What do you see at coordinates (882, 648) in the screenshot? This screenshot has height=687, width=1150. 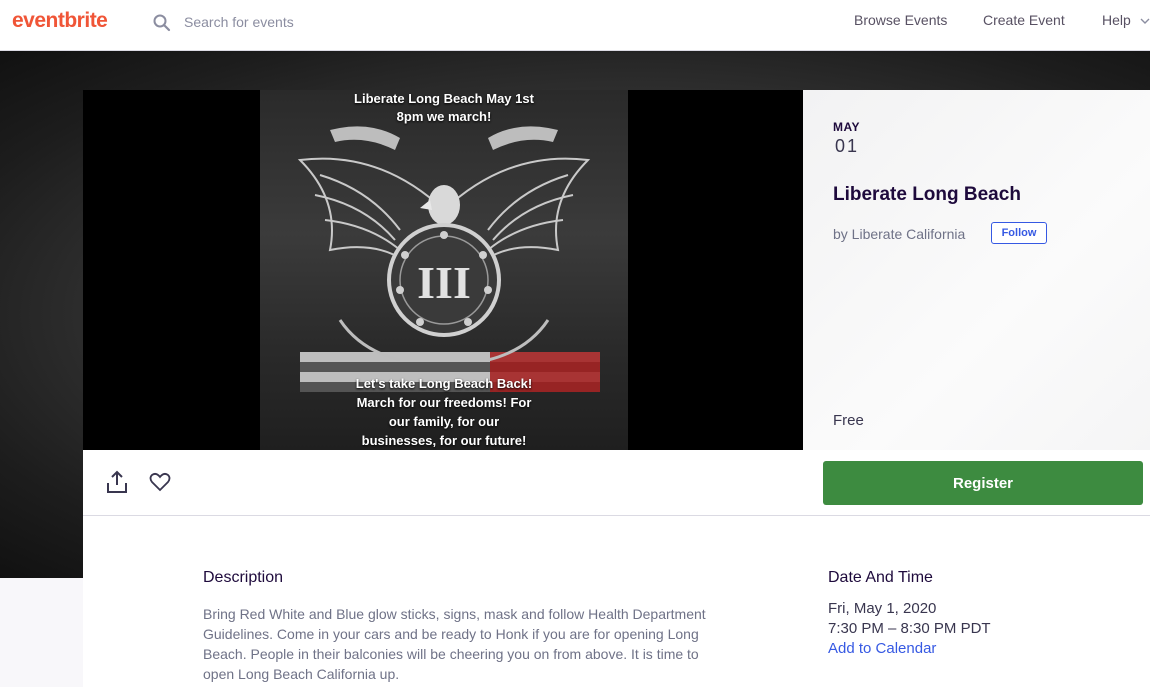 I see `add-to-calendar-link: Add to Calendar` at bounding box center [882, 648].